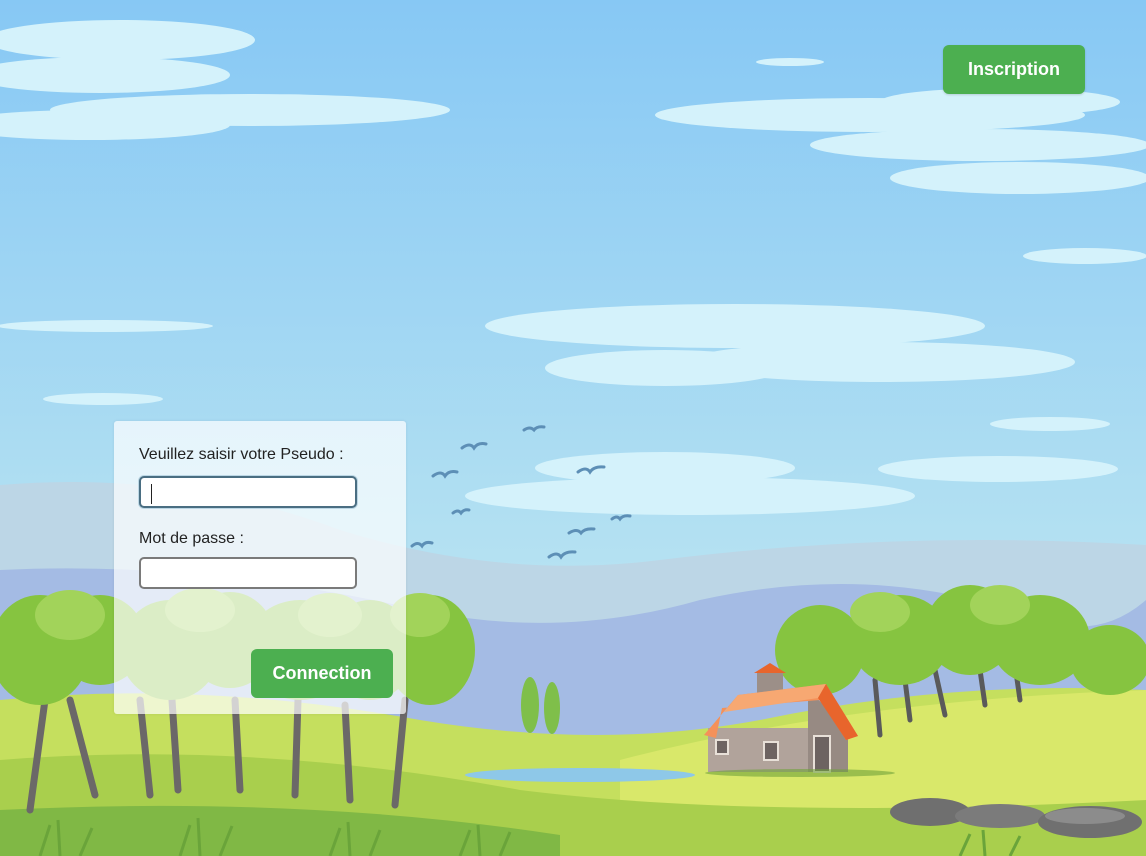 The width and height of the screenshot is (1146, 856). Describe the element at coordinates (1014, 69) in the screenshot. I see `signup-button: Inscription` at that location.